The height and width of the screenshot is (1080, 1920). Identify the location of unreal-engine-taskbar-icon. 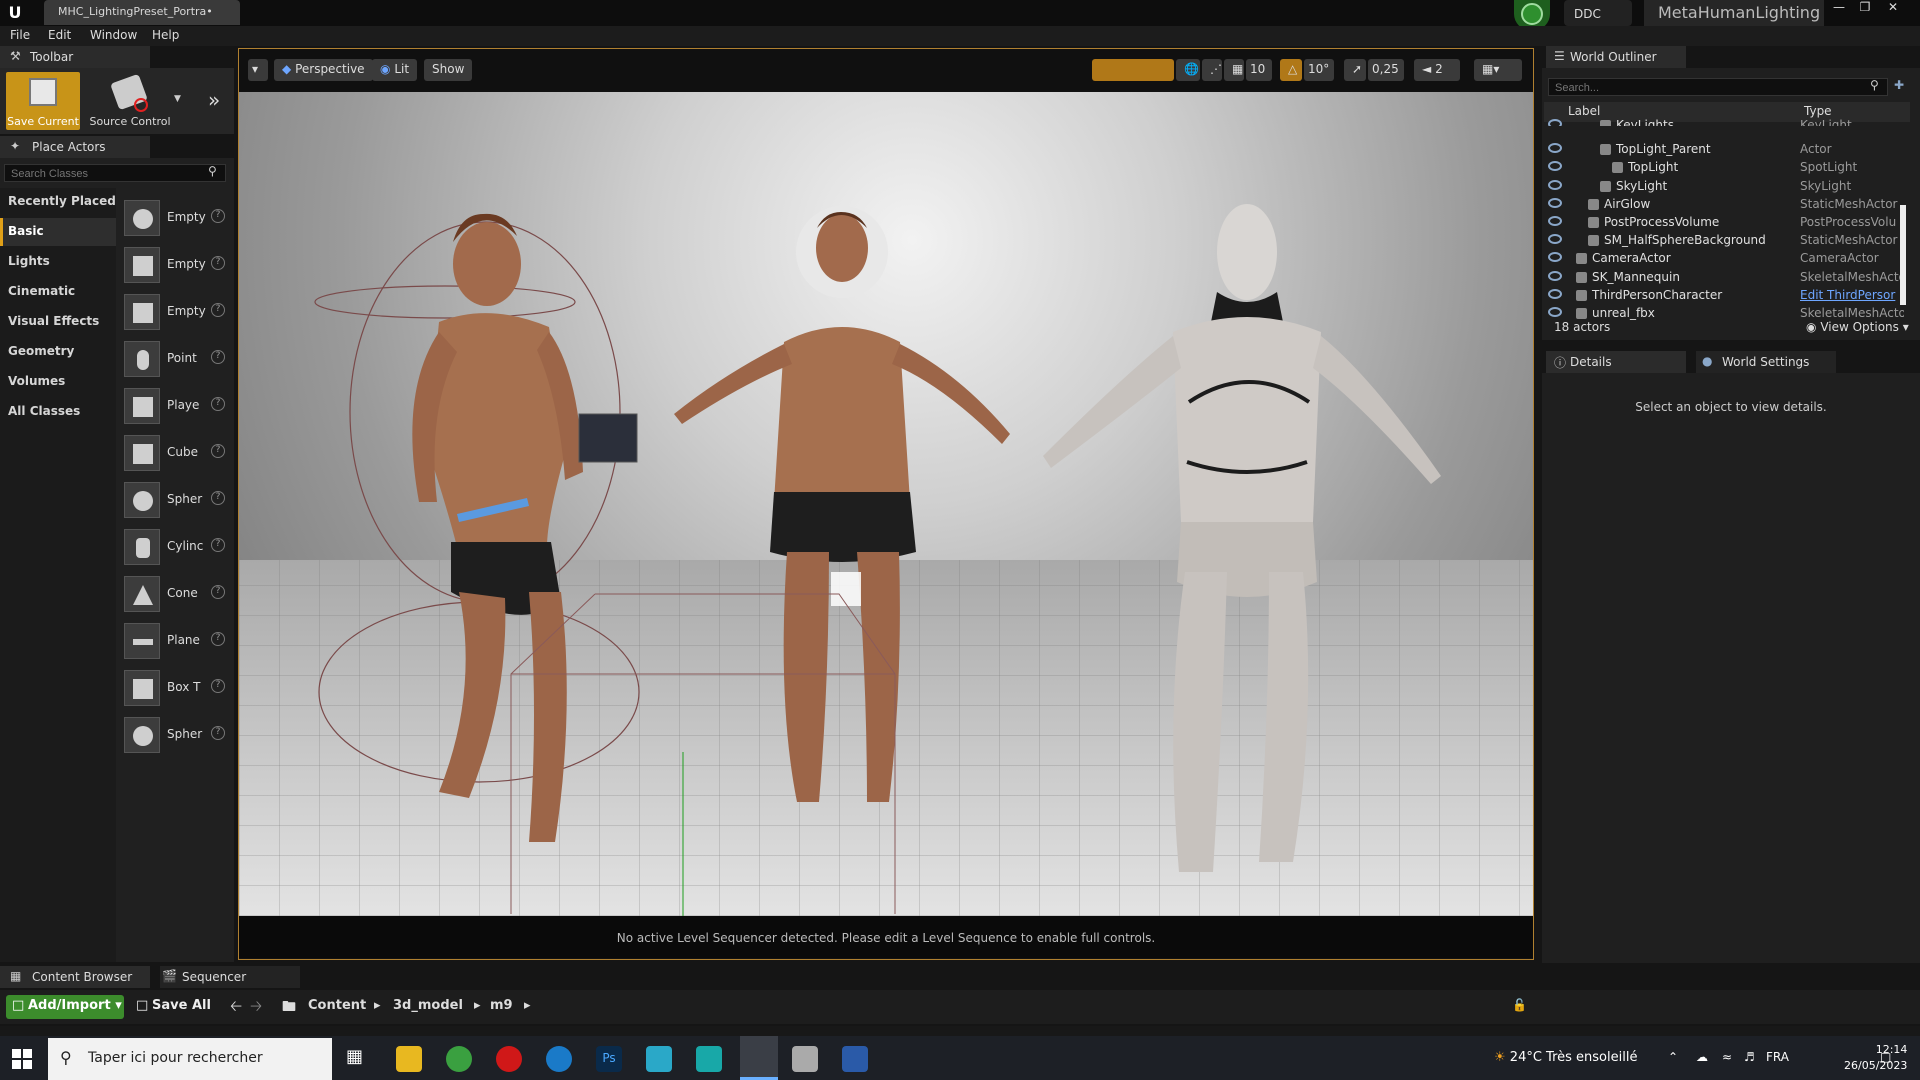
(759, 1058).